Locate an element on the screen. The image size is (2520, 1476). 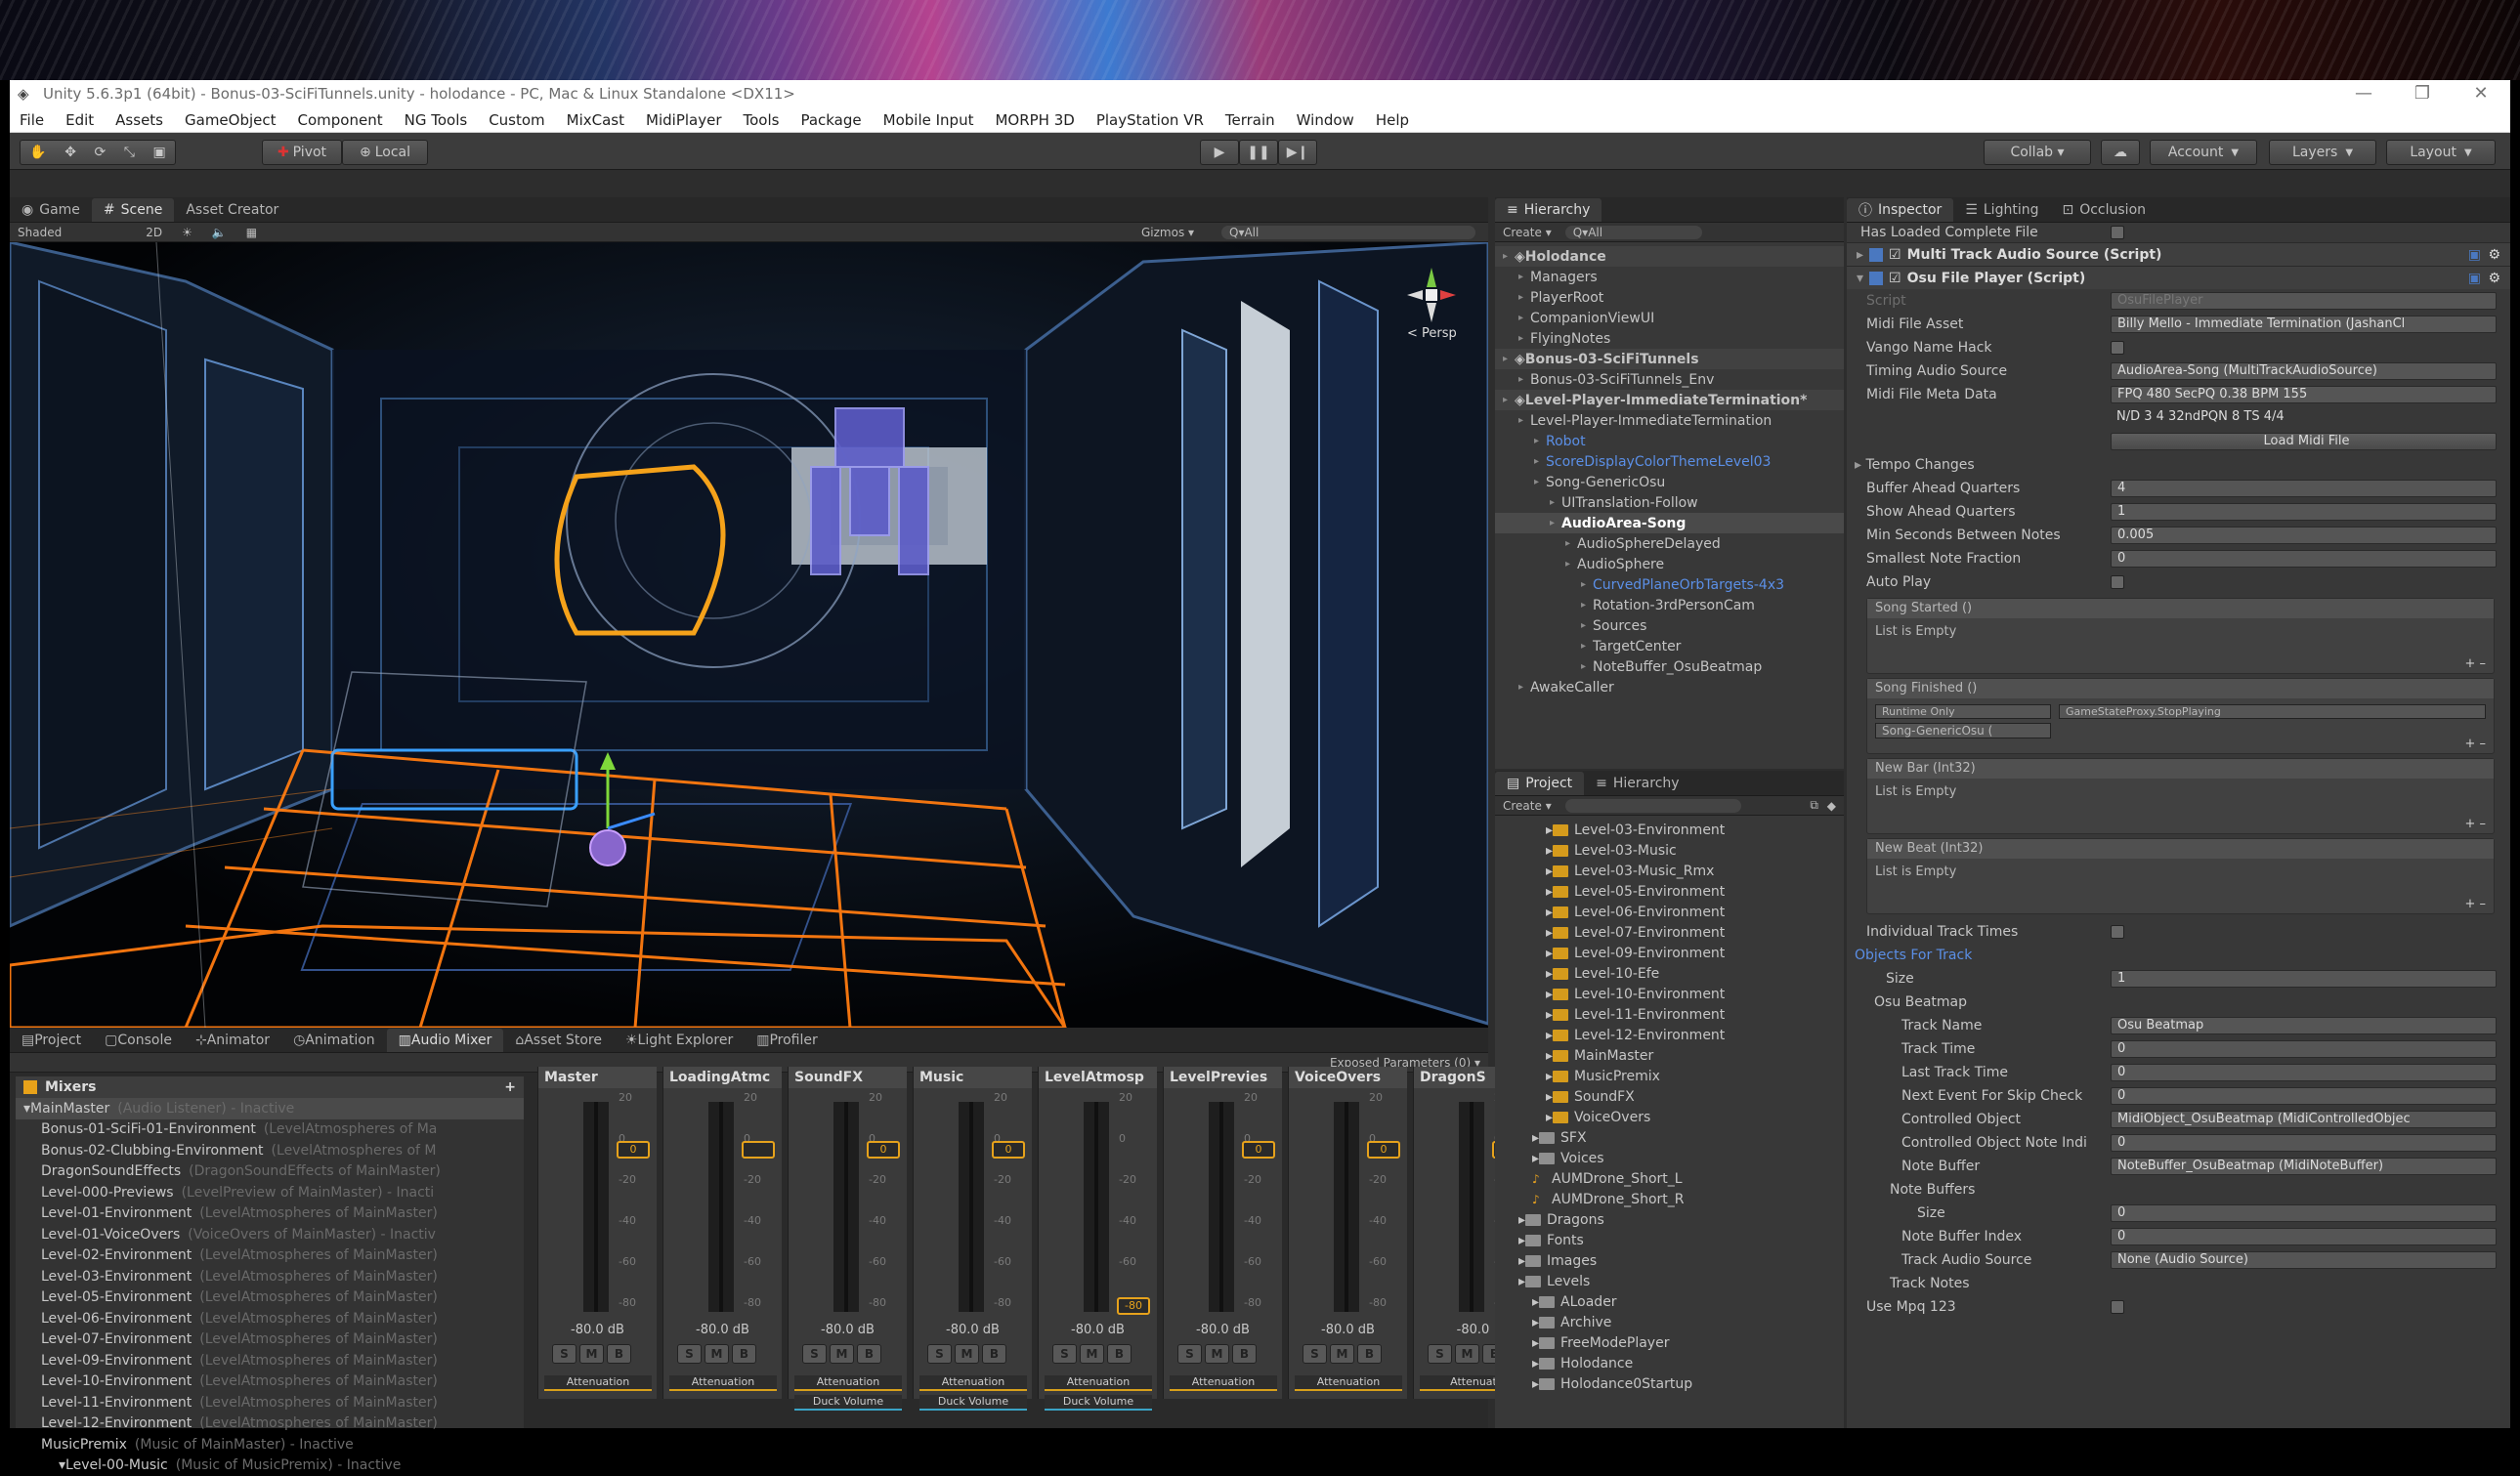
project-item: ▸ MainMaster is located at coordinates (1669, 1055).